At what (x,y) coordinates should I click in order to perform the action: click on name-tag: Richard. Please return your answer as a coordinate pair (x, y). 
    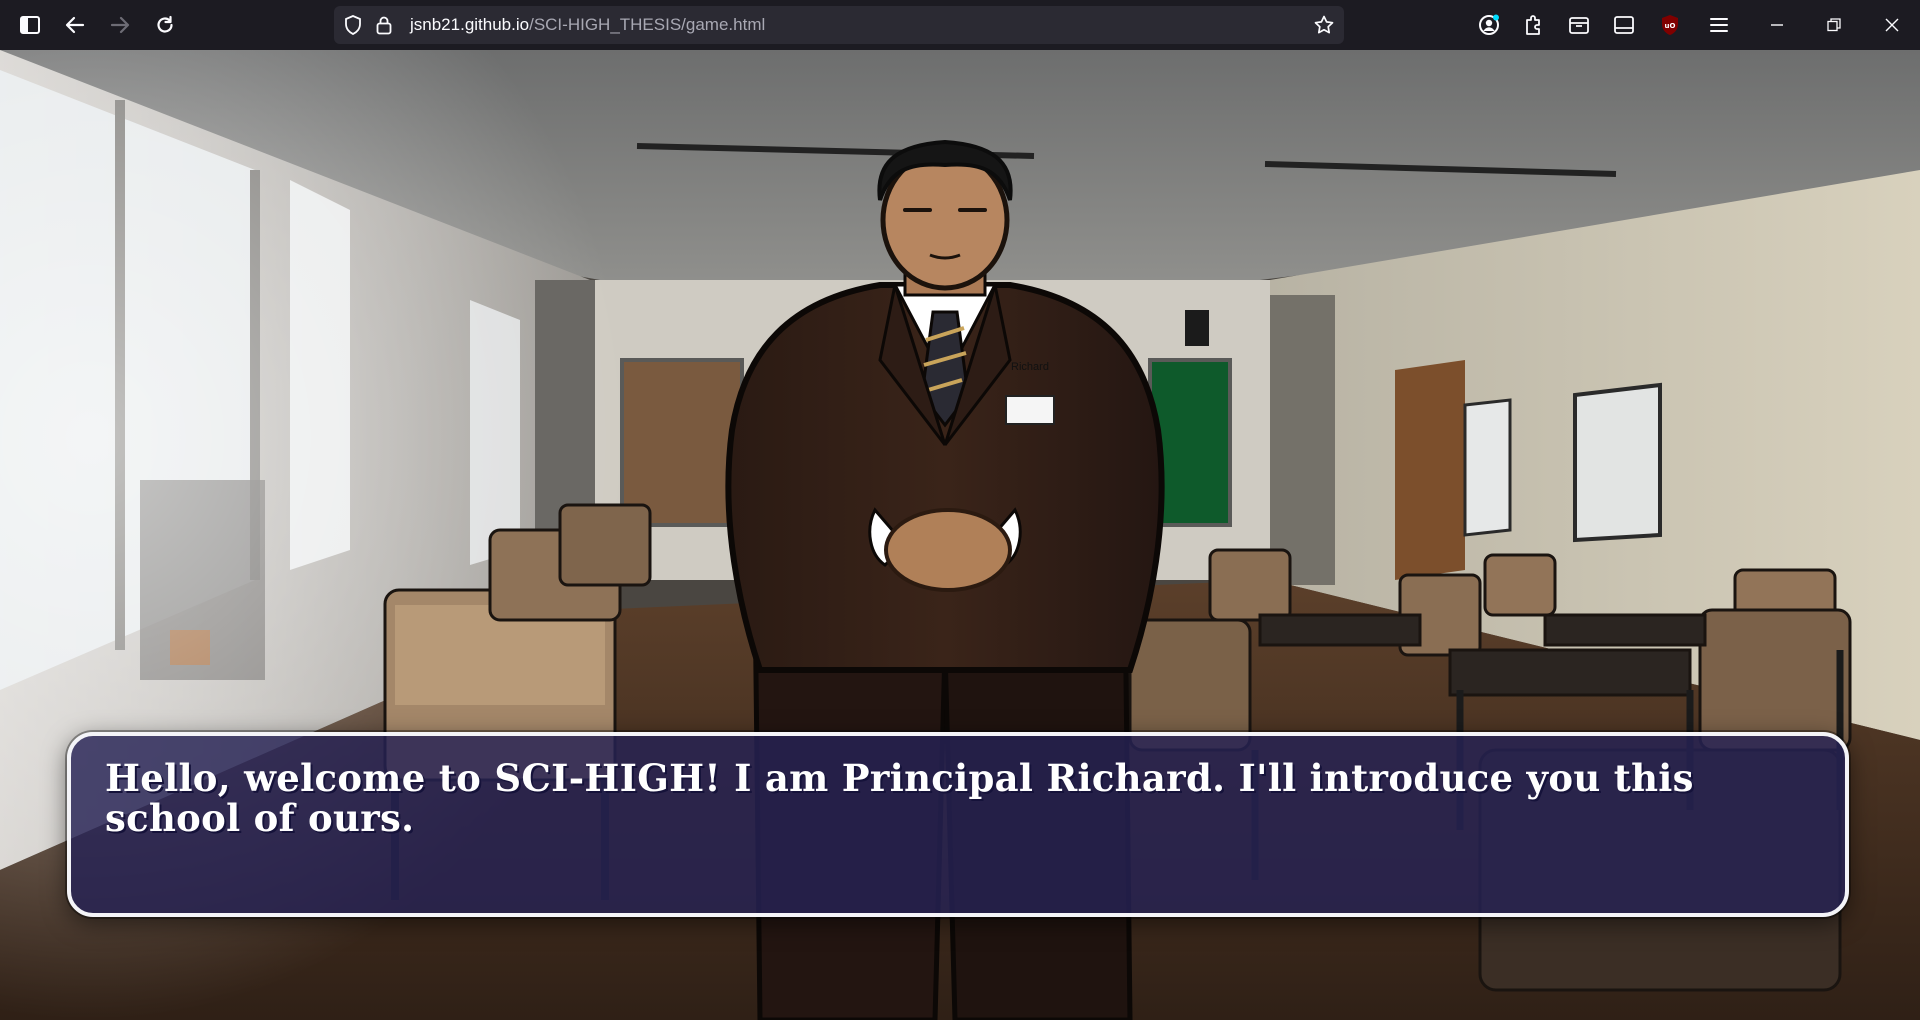
    Looking at the image, I should click on (1030, 367).